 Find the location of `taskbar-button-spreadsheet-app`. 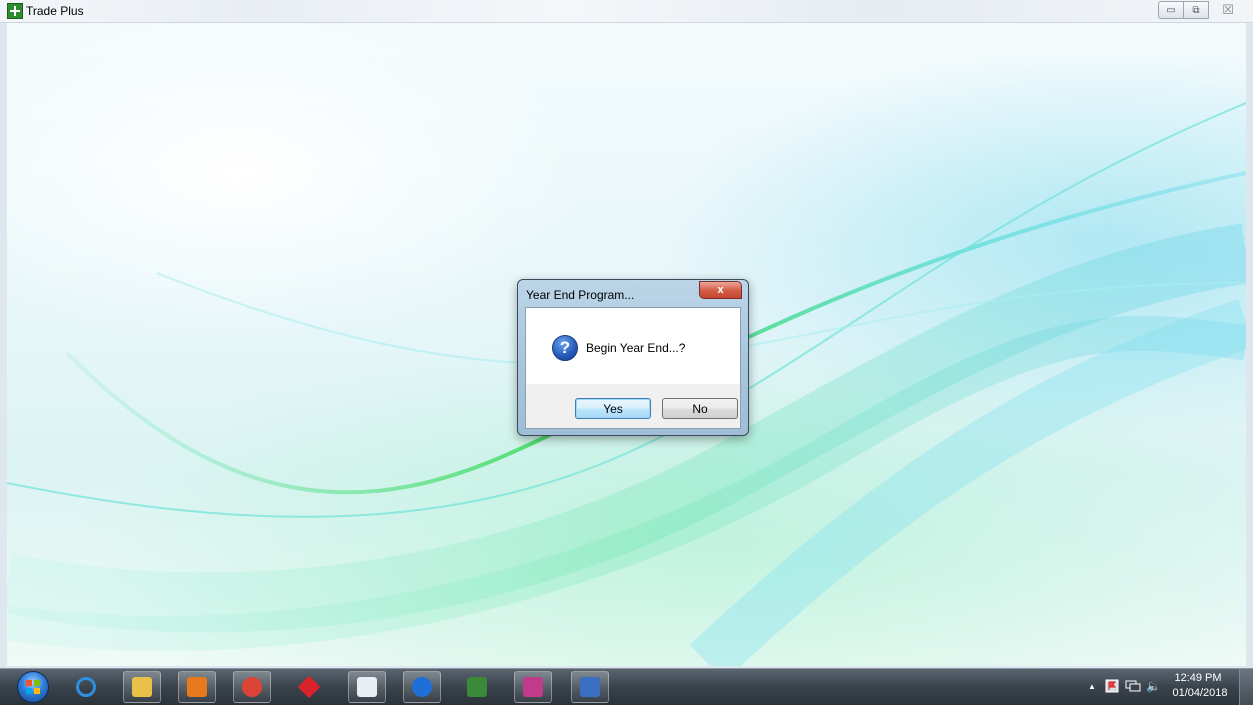

taskbar-button-spreadsheet-app is located at coordinates (477, 687).